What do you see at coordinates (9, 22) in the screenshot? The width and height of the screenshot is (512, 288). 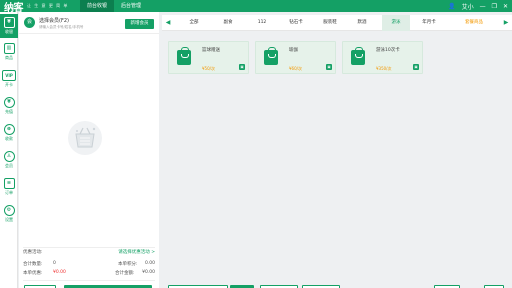 I see `cashier-icon: ¥` at bounding box center [9, 22].